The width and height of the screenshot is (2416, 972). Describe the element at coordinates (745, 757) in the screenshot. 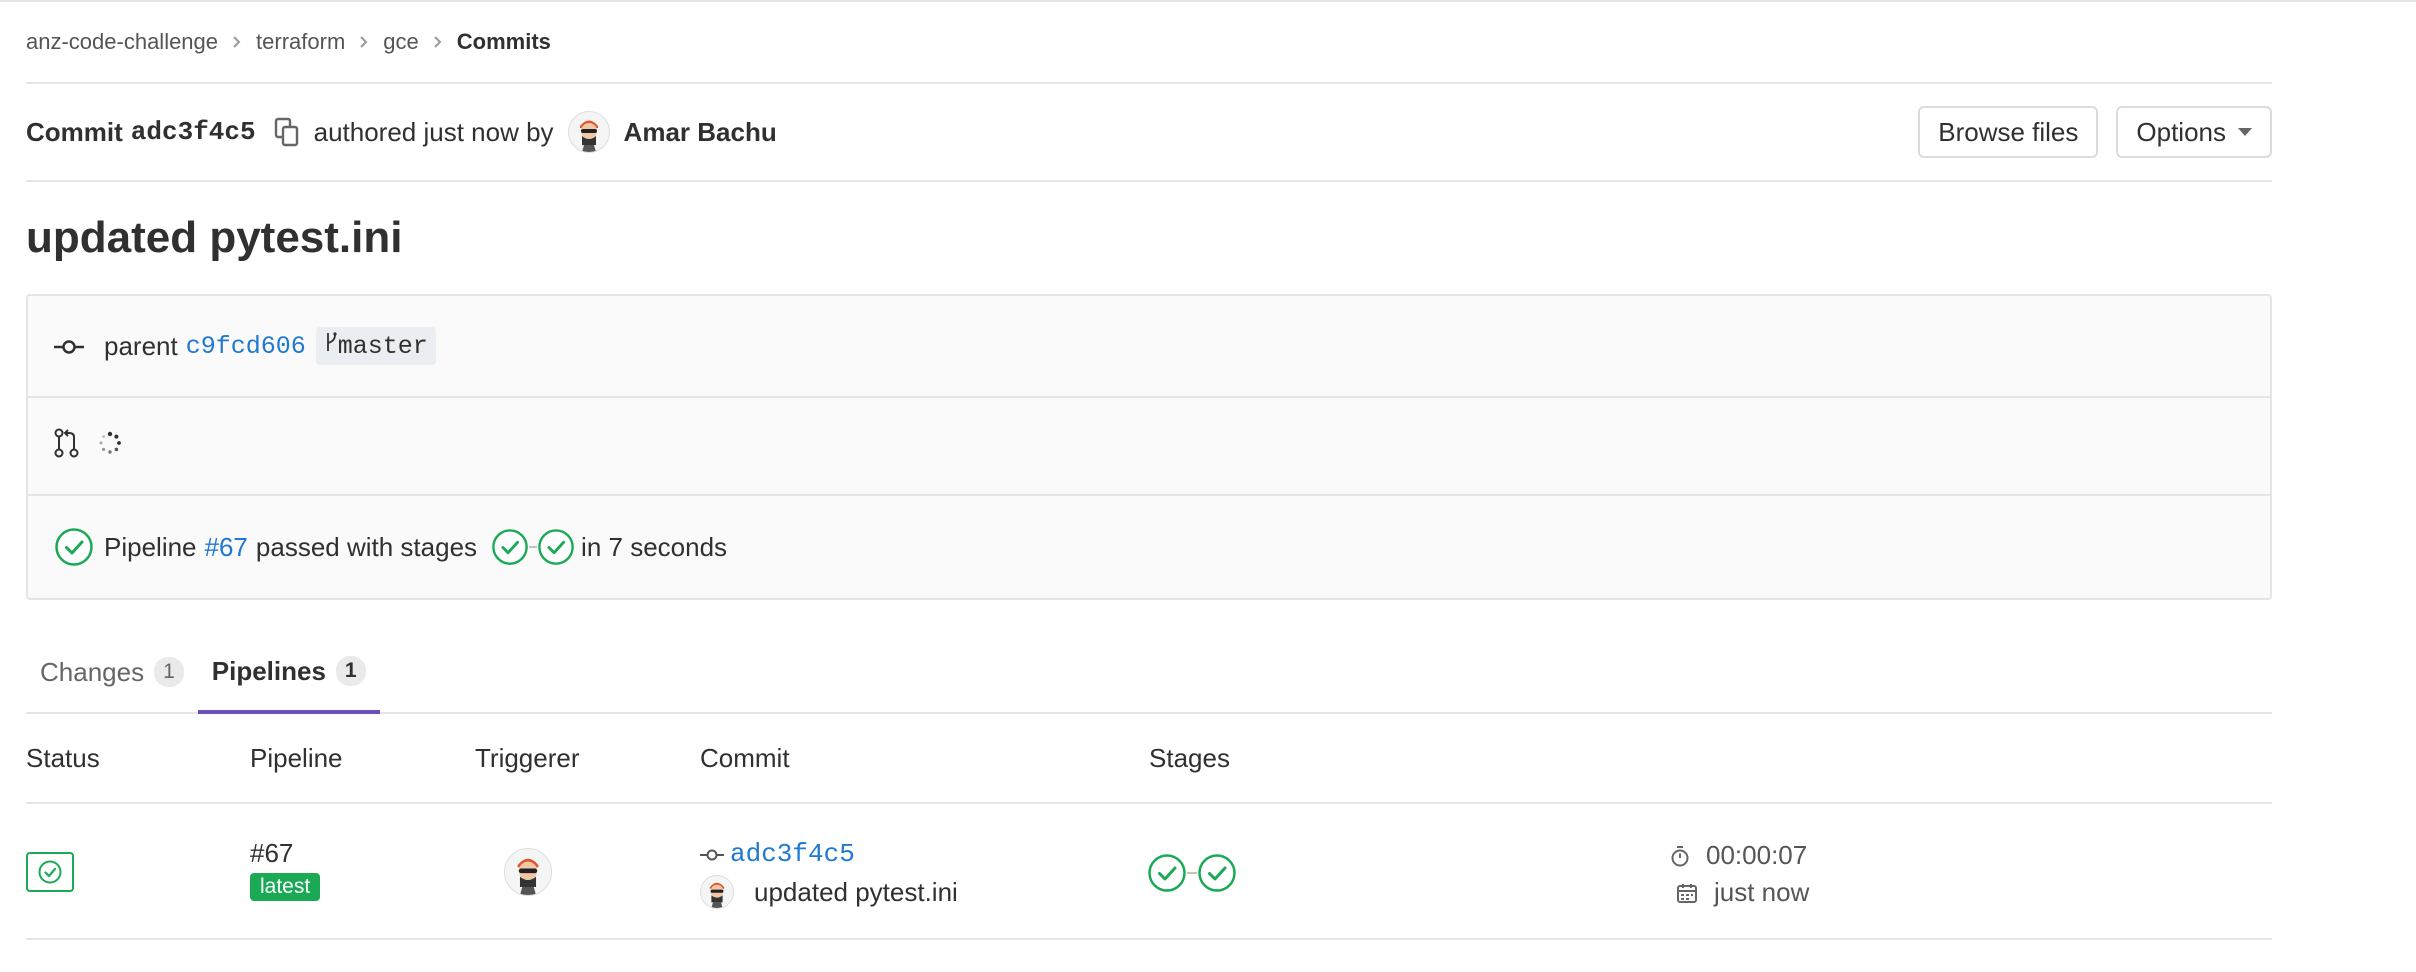

I see `column-header-commit: Commit` at that location.